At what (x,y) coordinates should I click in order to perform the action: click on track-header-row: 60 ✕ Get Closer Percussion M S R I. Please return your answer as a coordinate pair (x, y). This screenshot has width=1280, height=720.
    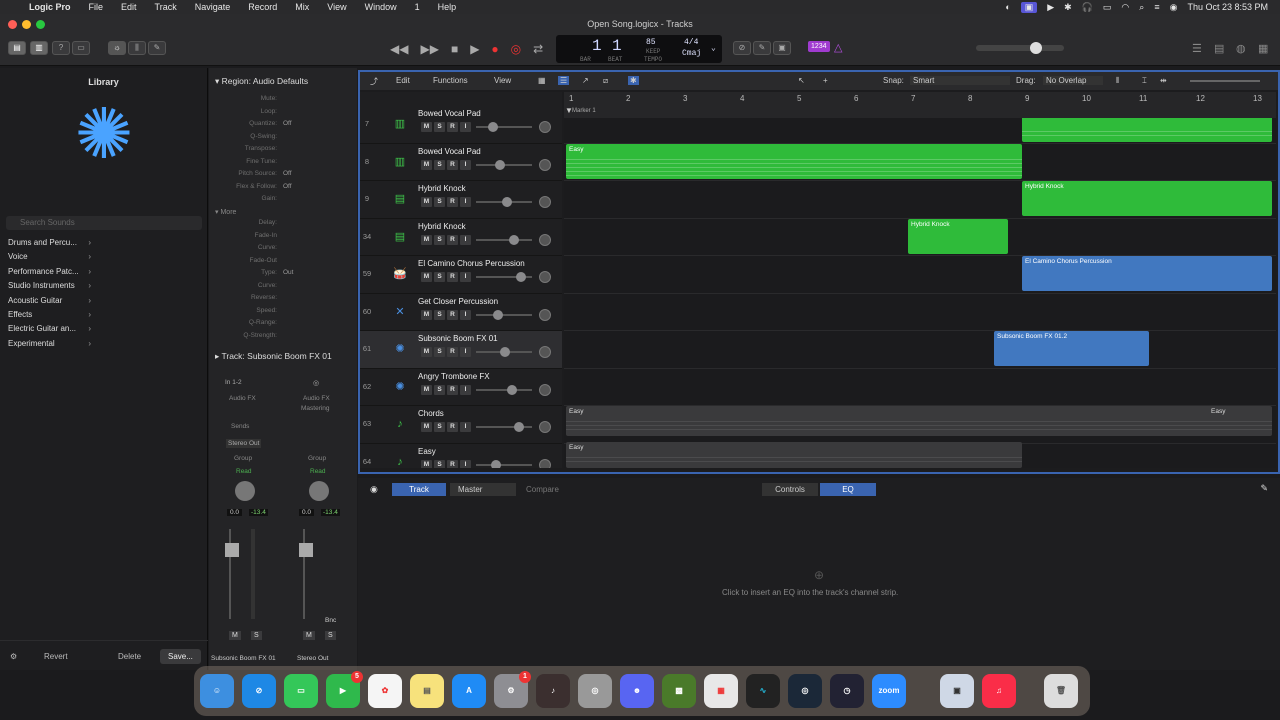
    Looking at the image, I should click on (461, 312).